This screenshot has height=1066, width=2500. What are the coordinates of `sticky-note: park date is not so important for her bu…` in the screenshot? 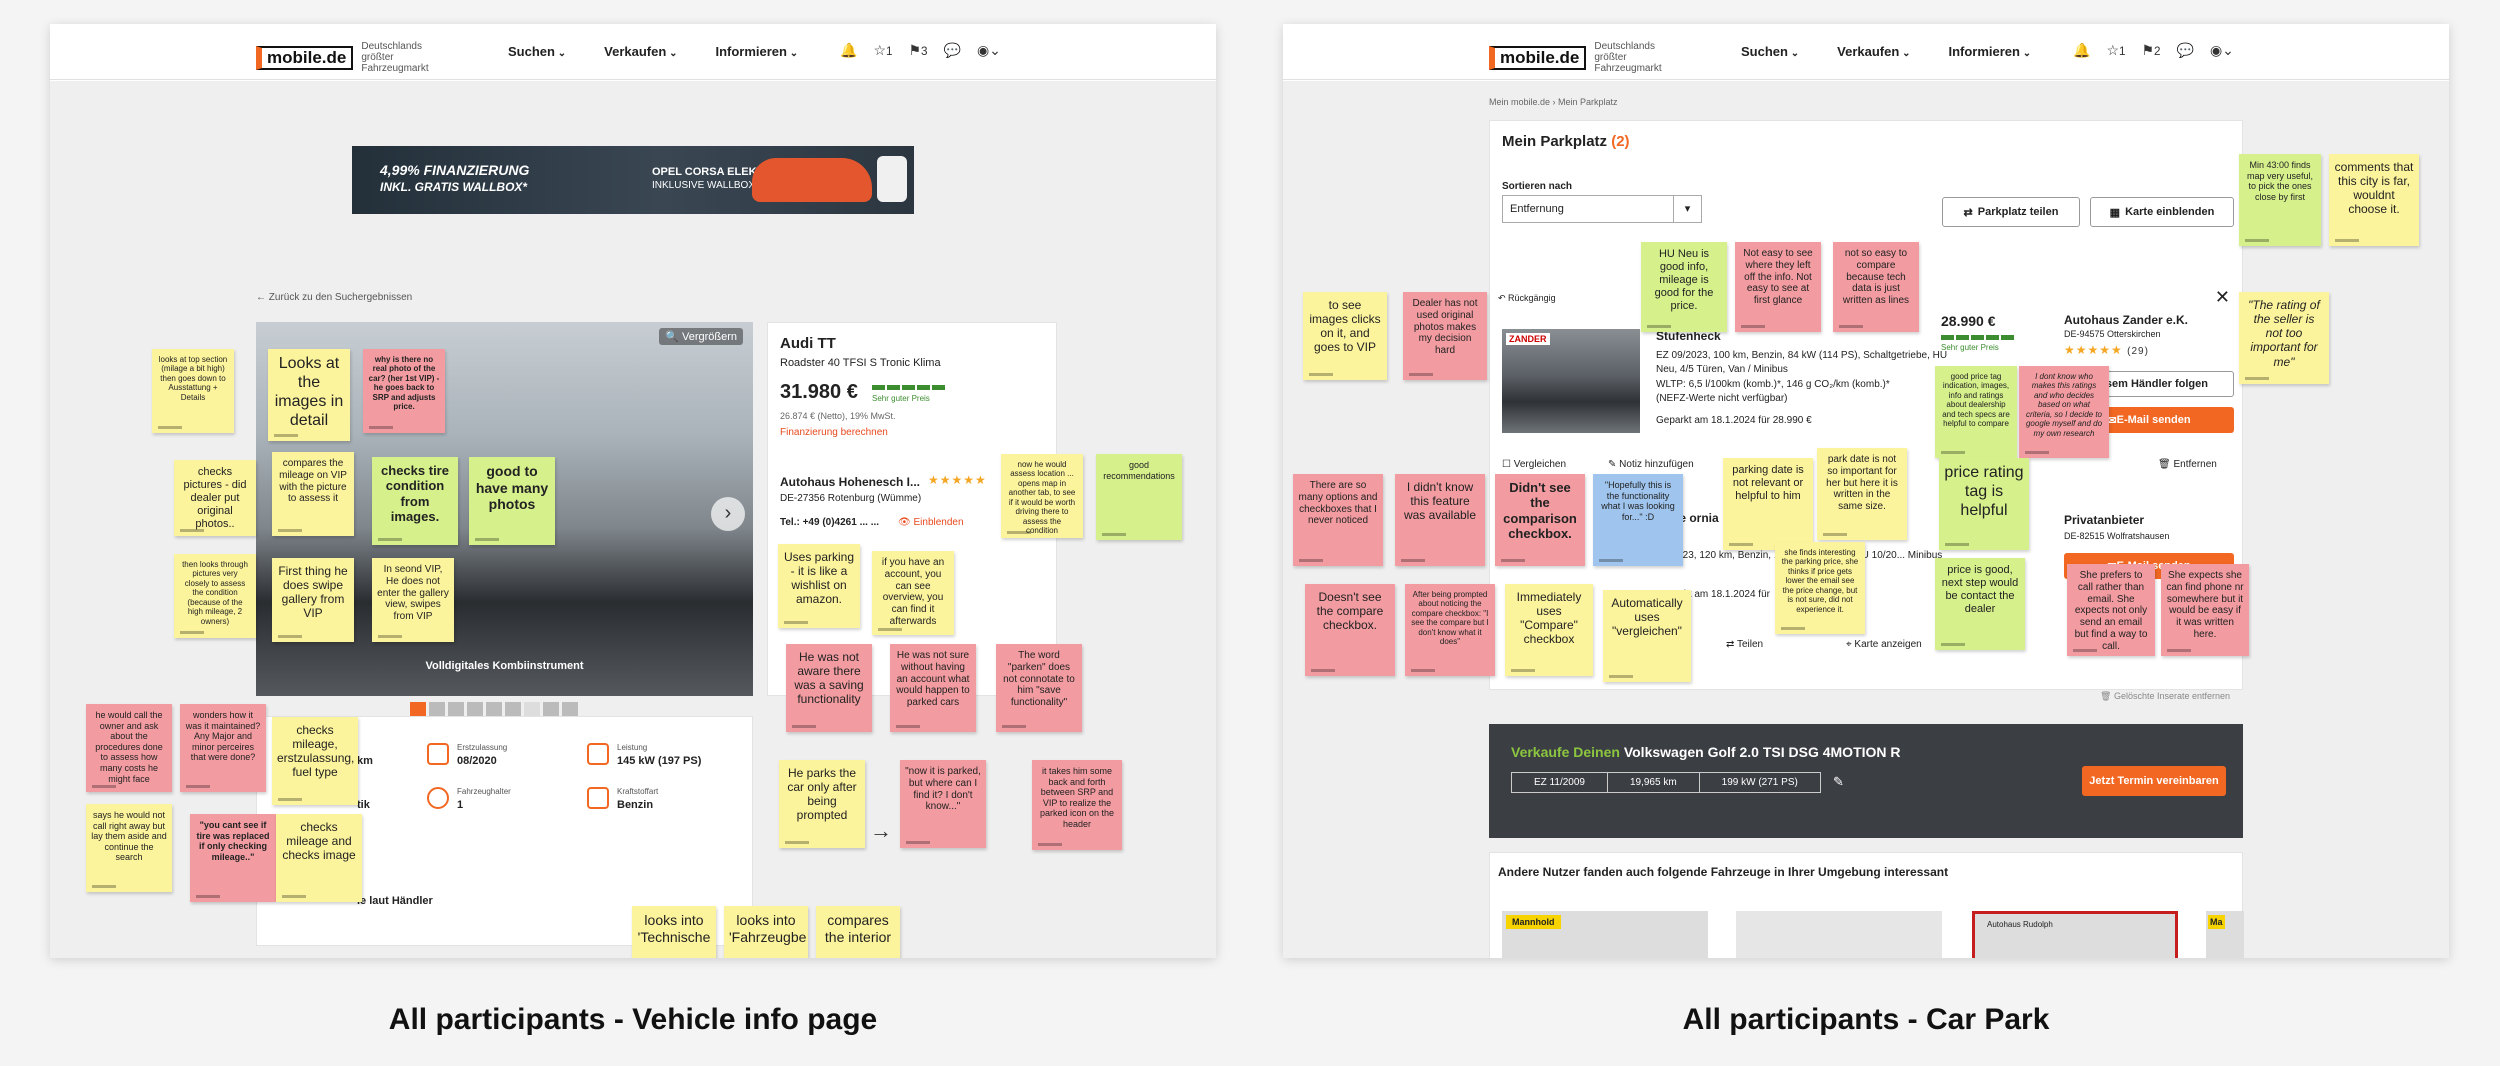 It's located at (1862, 494).